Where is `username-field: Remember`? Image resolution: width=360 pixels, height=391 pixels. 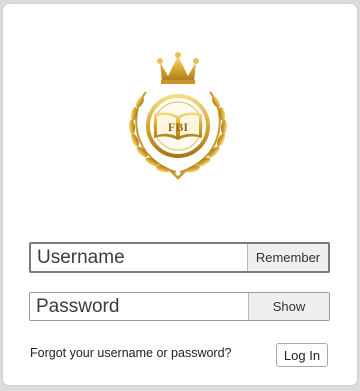
username-field: Remember is located at coordinates (179, 257).